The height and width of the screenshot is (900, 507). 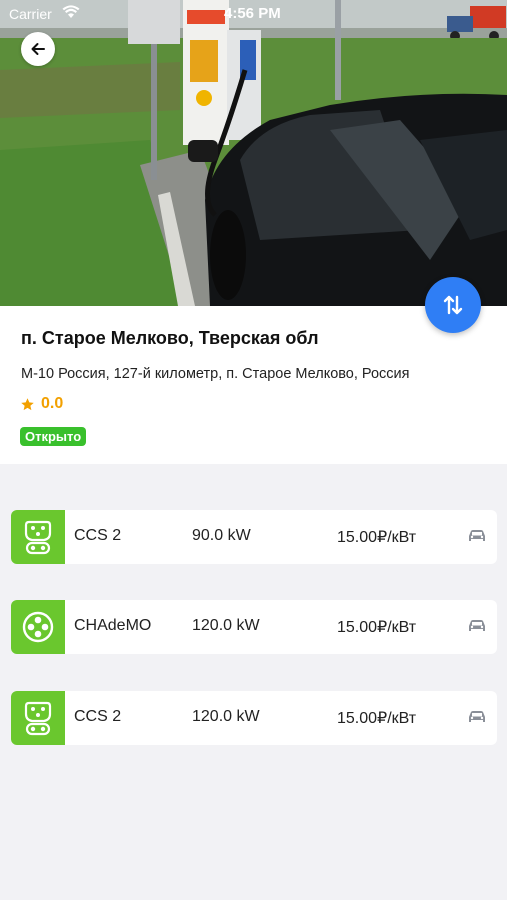 I want to click on carrier-label: Carrier, so click(x=30, y=14).